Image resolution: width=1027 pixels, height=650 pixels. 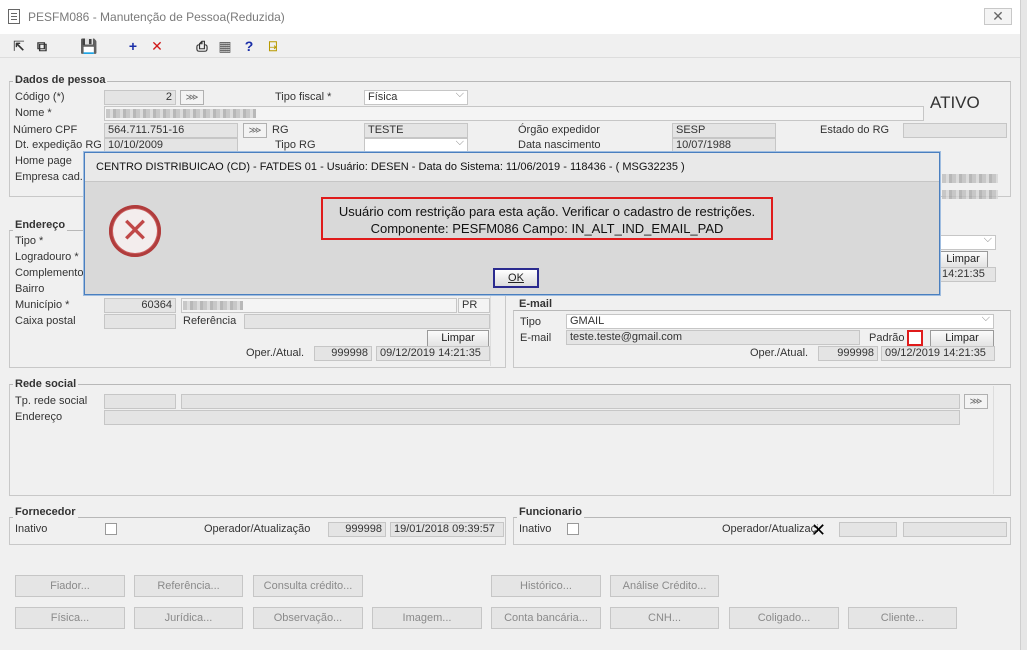 What do you see at coordinates (42, 305) in the screenshot?
I see `municipio-label: Município *` at bounding box center [42, 305].